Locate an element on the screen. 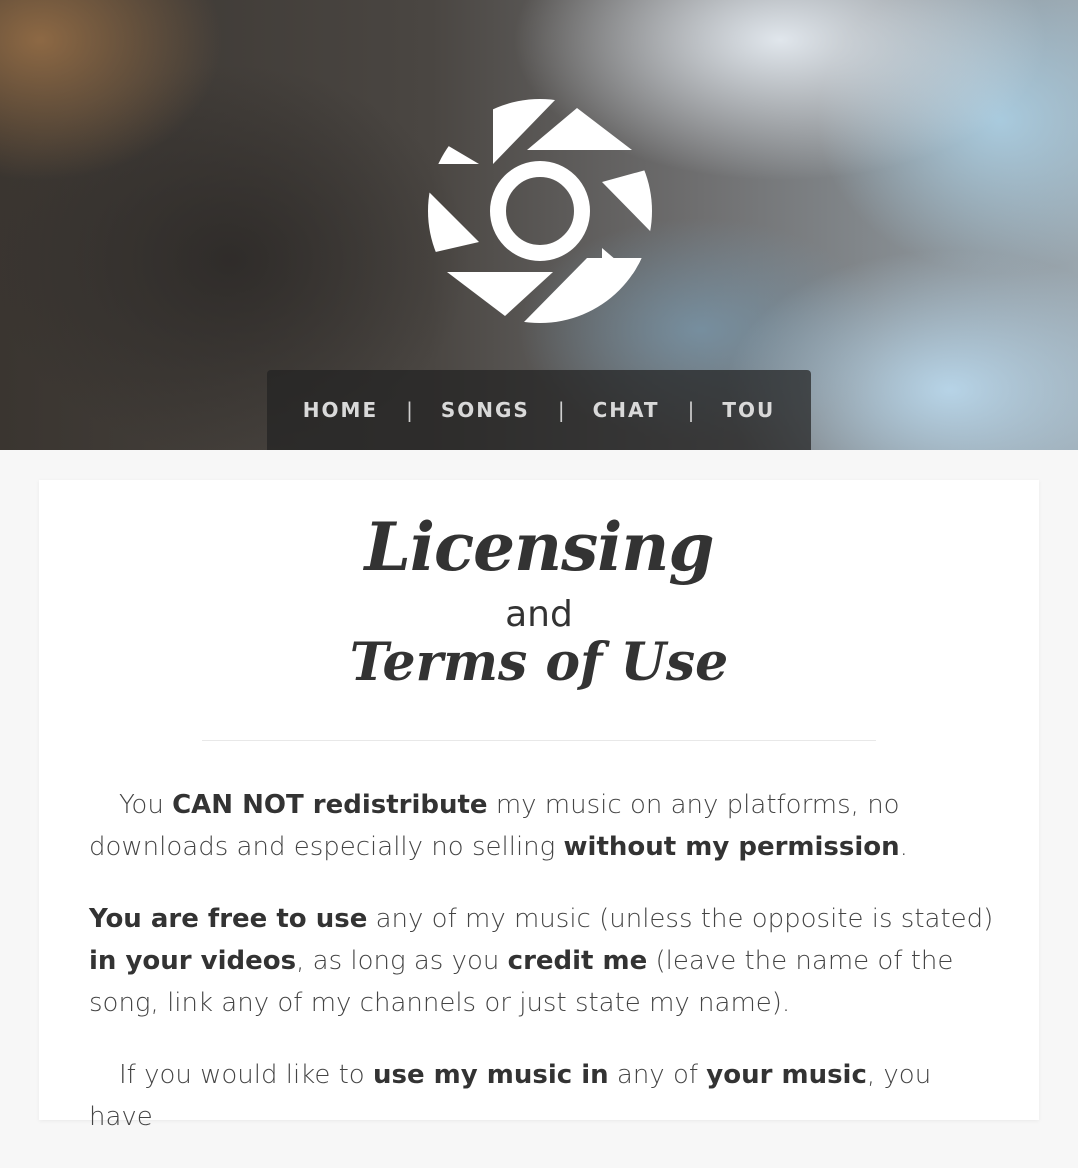 The height and width of the screenshot is (1168, 1078). text-span: You is located at coordinates (146, 805).